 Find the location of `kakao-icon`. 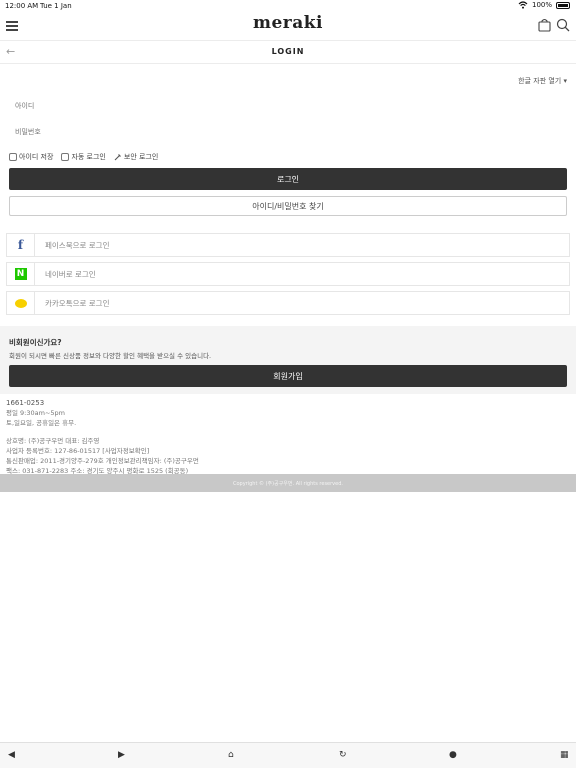

kakao-icon is located at coordinates (21, 303).